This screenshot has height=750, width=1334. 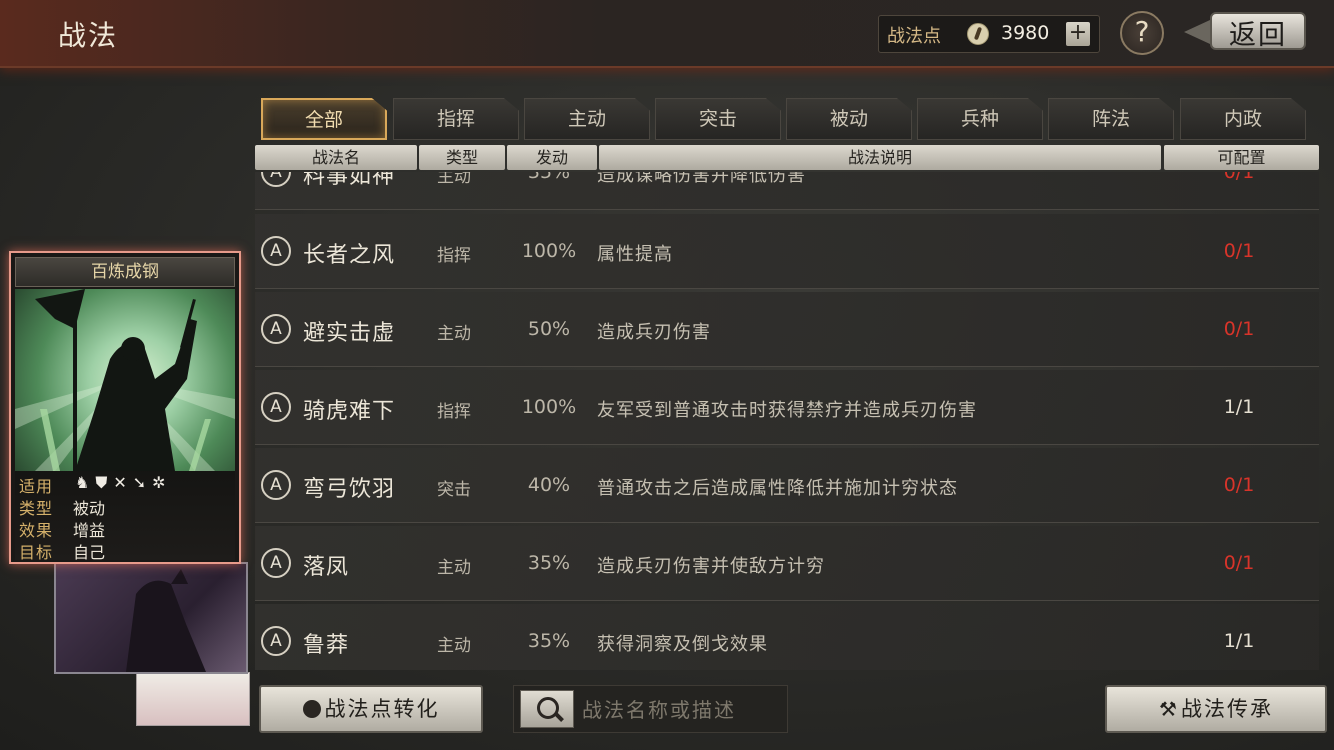 What do you see at coordinates (980, 119) in the screenshot?
I see `tab-troop: 兵种` at bounding box center [980, 119].